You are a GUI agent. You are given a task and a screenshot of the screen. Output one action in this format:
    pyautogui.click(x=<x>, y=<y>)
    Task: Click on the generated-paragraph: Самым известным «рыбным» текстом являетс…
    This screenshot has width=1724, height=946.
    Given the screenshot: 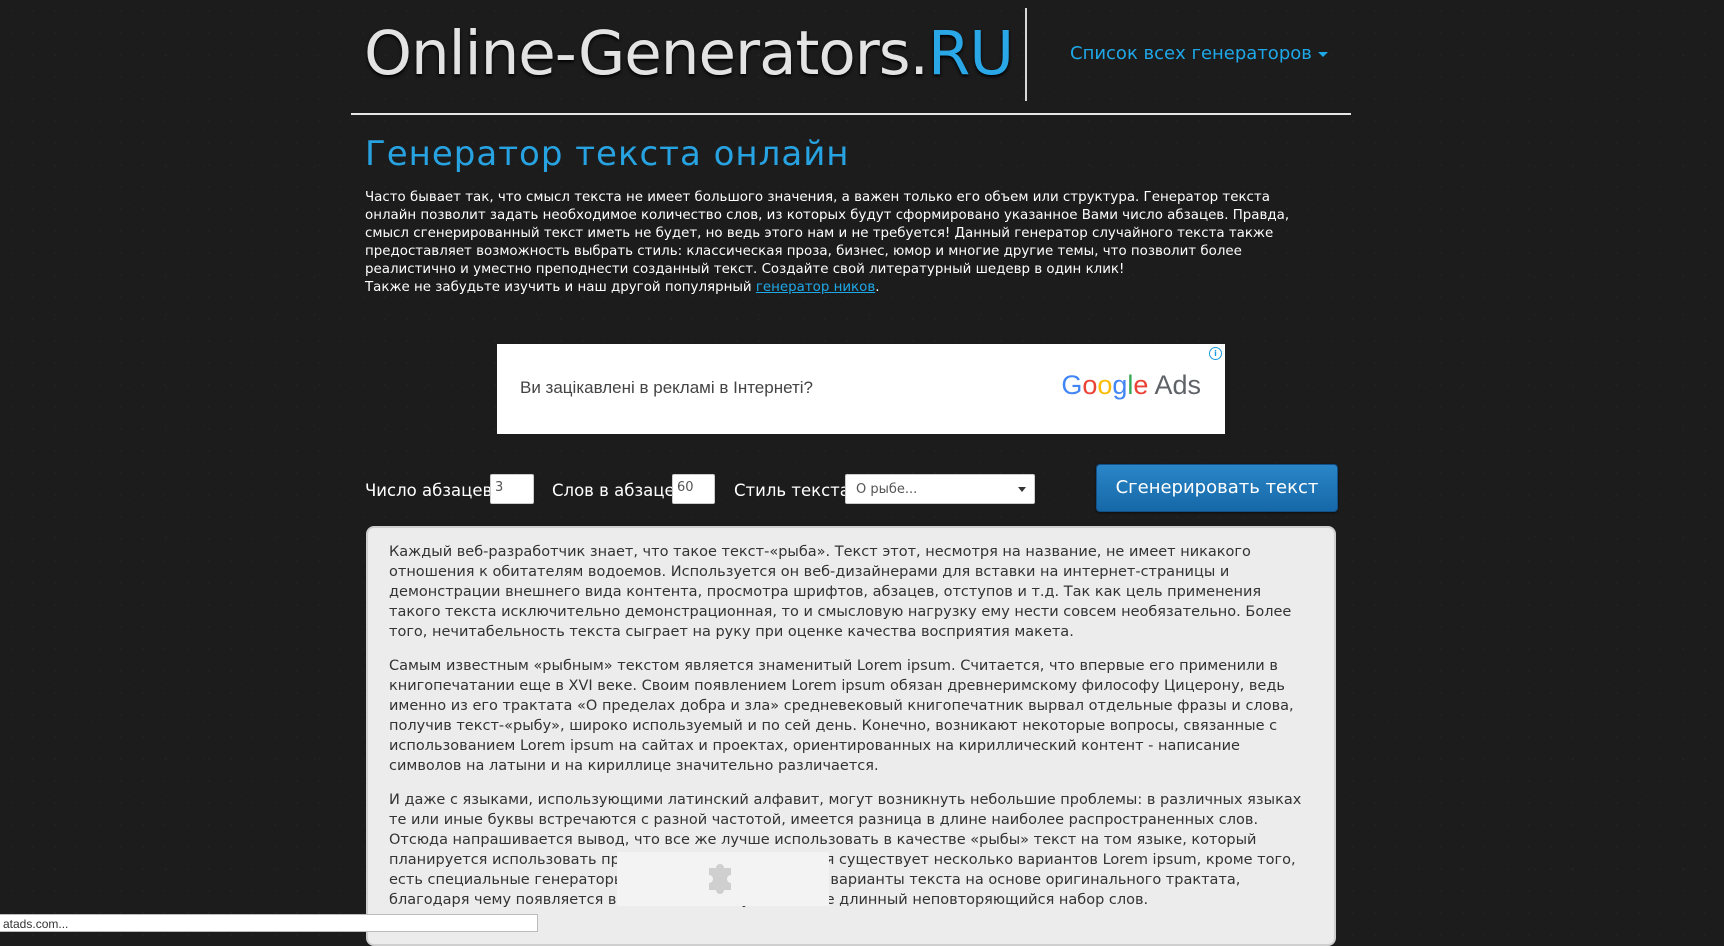 What is the action you would take?
    pyautogui.click(x=841, y=716)
    